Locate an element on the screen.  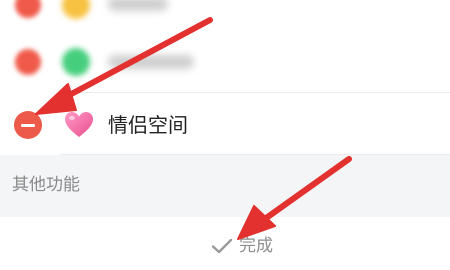
remove-item-button is located at coordinates (28, 125).